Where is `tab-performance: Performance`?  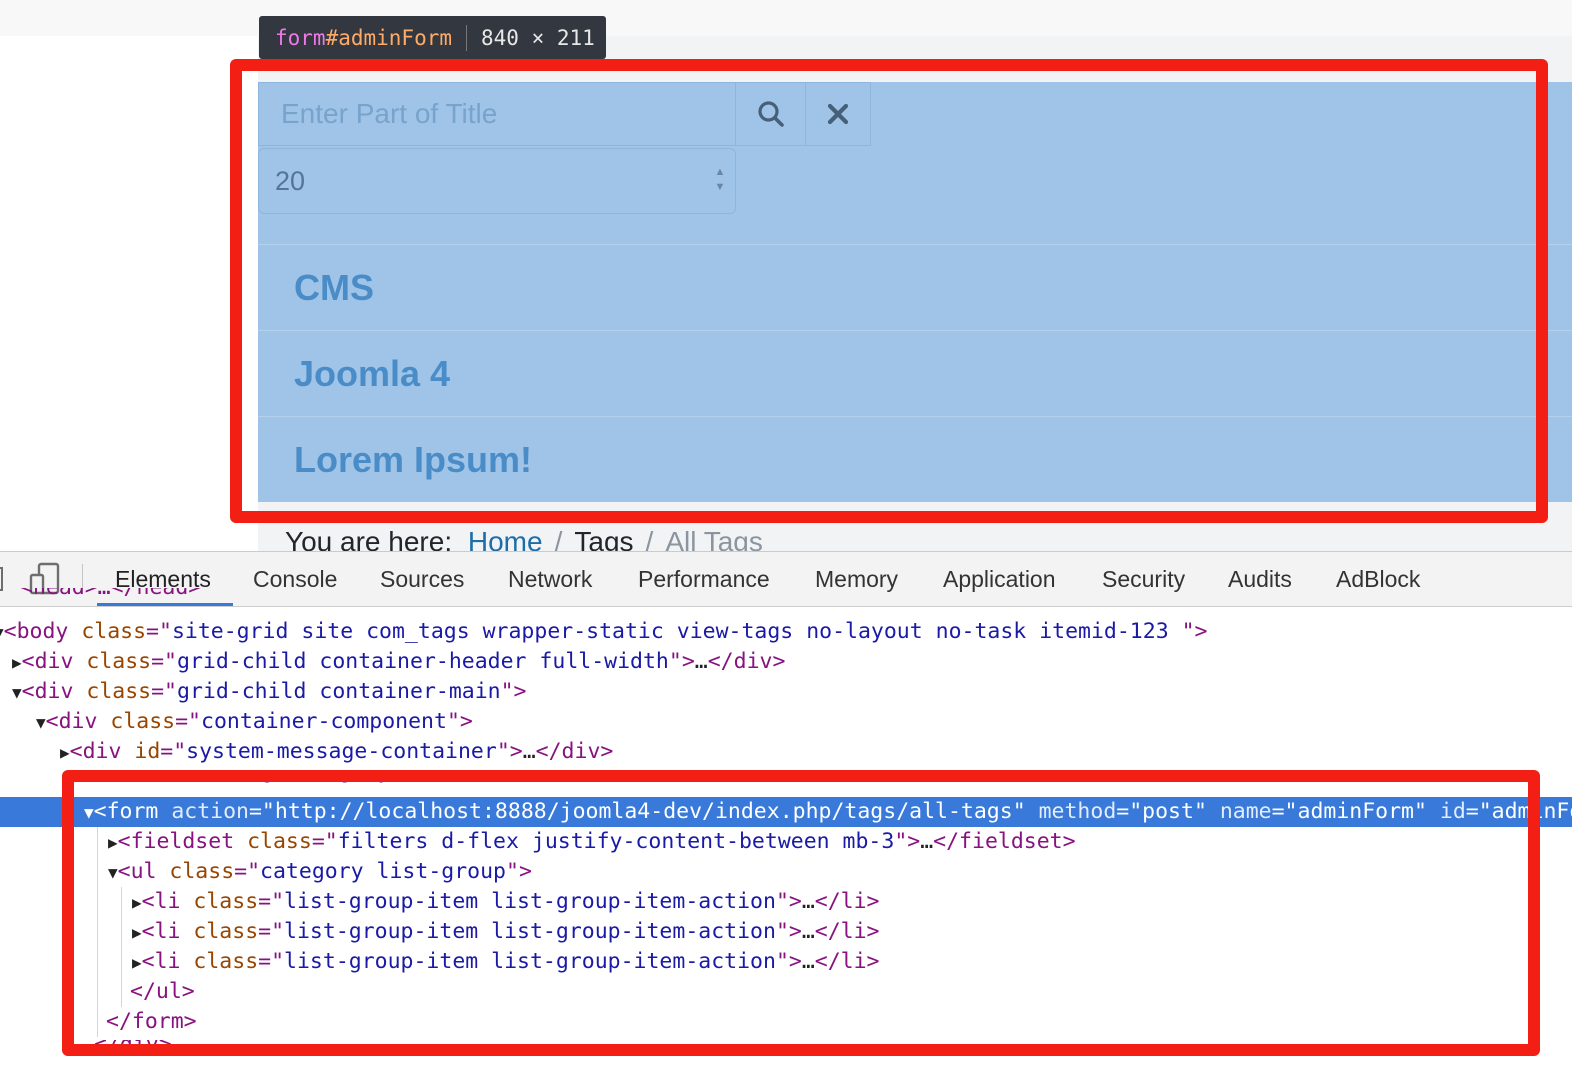 tab-performance: Performance is located at coordinates (704, 579).